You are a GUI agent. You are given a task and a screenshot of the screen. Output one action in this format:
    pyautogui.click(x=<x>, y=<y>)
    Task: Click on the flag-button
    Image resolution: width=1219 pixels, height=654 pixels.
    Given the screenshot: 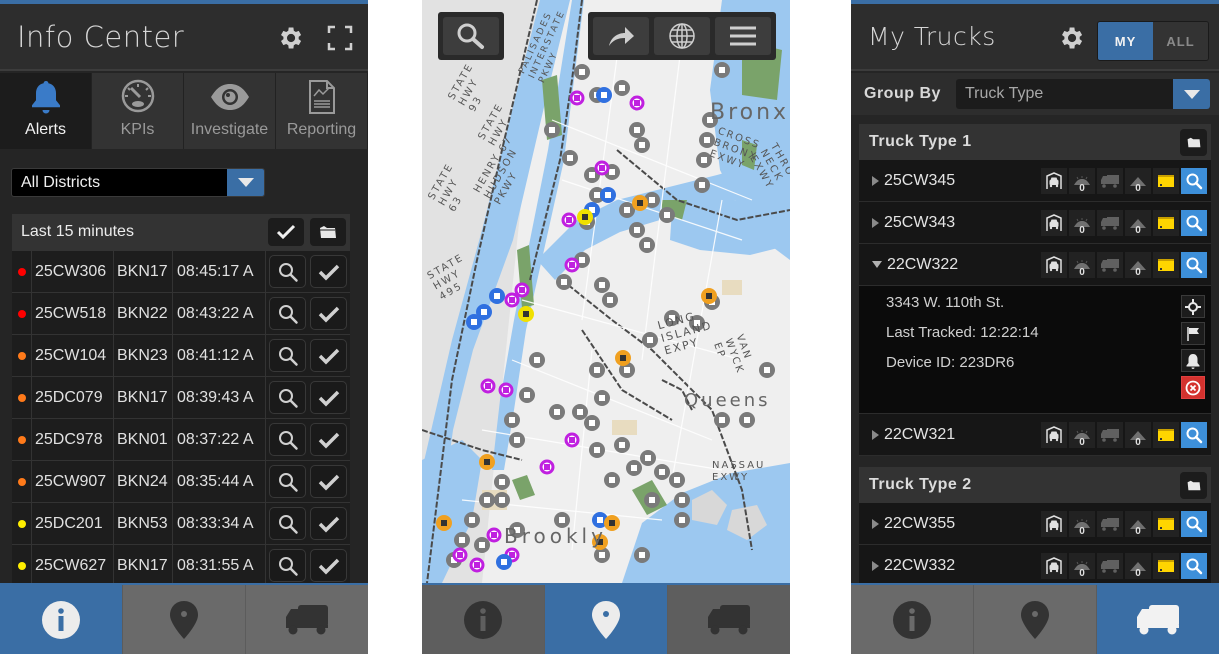 What is the action you would take?
    pyautogui.click(x=1193, y=333)
    